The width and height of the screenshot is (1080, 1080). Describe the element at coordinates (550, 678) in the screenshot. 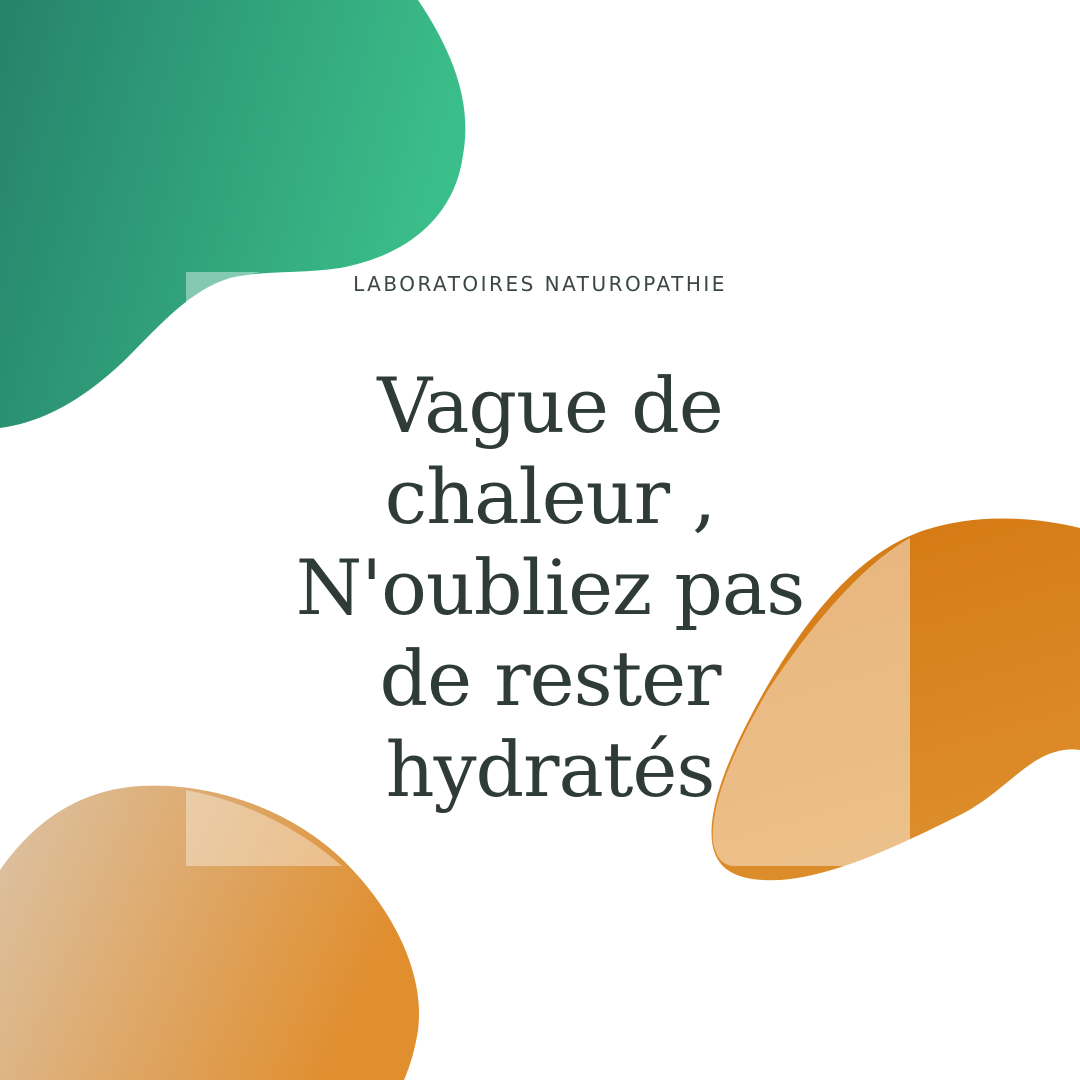

I see `headline-line-4: de rester` at that location.